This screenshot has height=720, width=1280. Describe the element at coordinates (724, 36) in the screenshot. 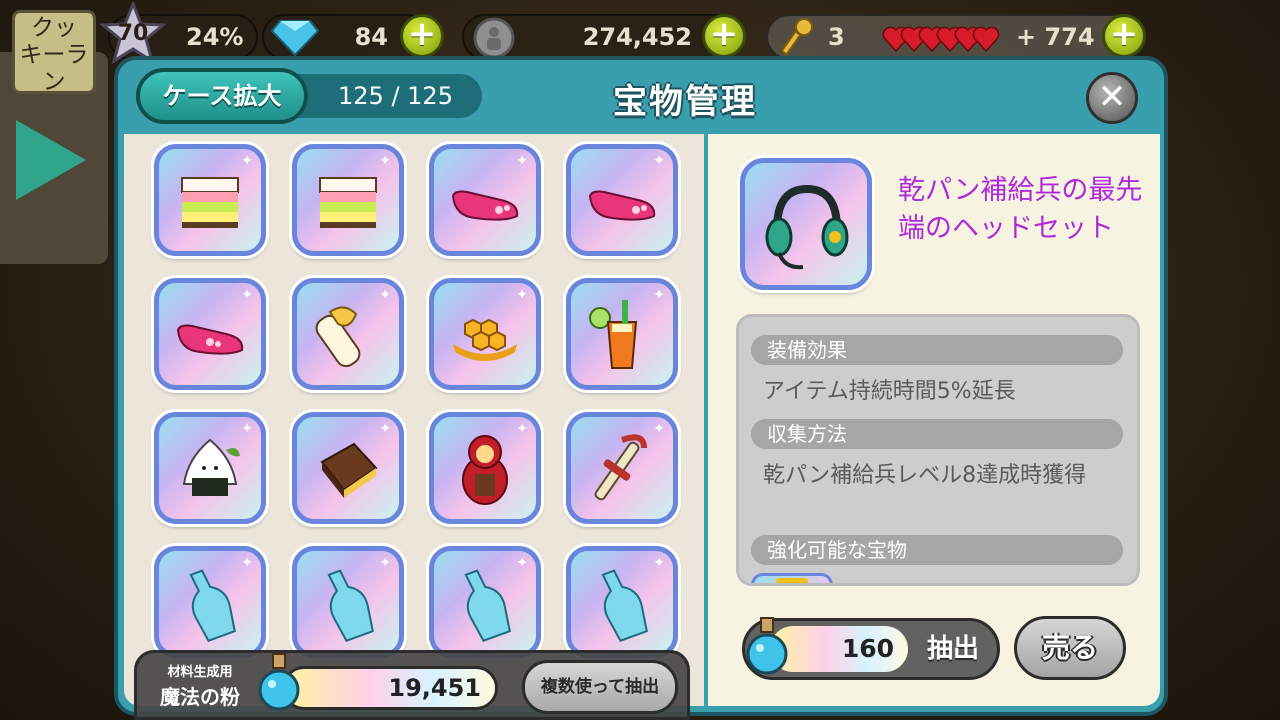

I see `add-coin-button: +` at that location.